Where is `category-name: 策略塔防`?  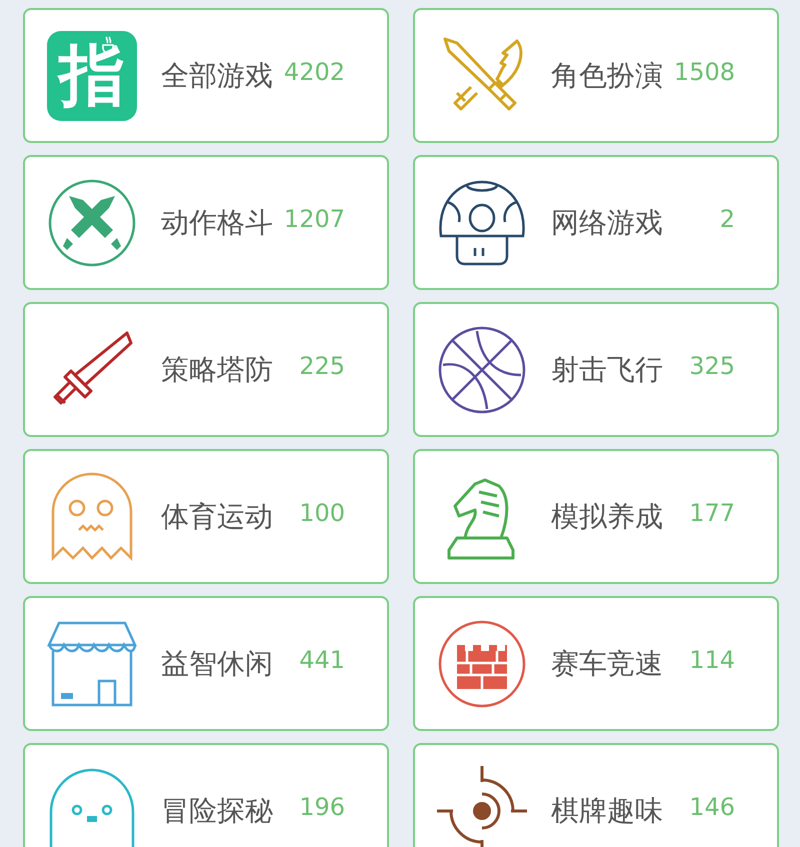
category-name: 策略塔防 is located at coordinates (217, 370).